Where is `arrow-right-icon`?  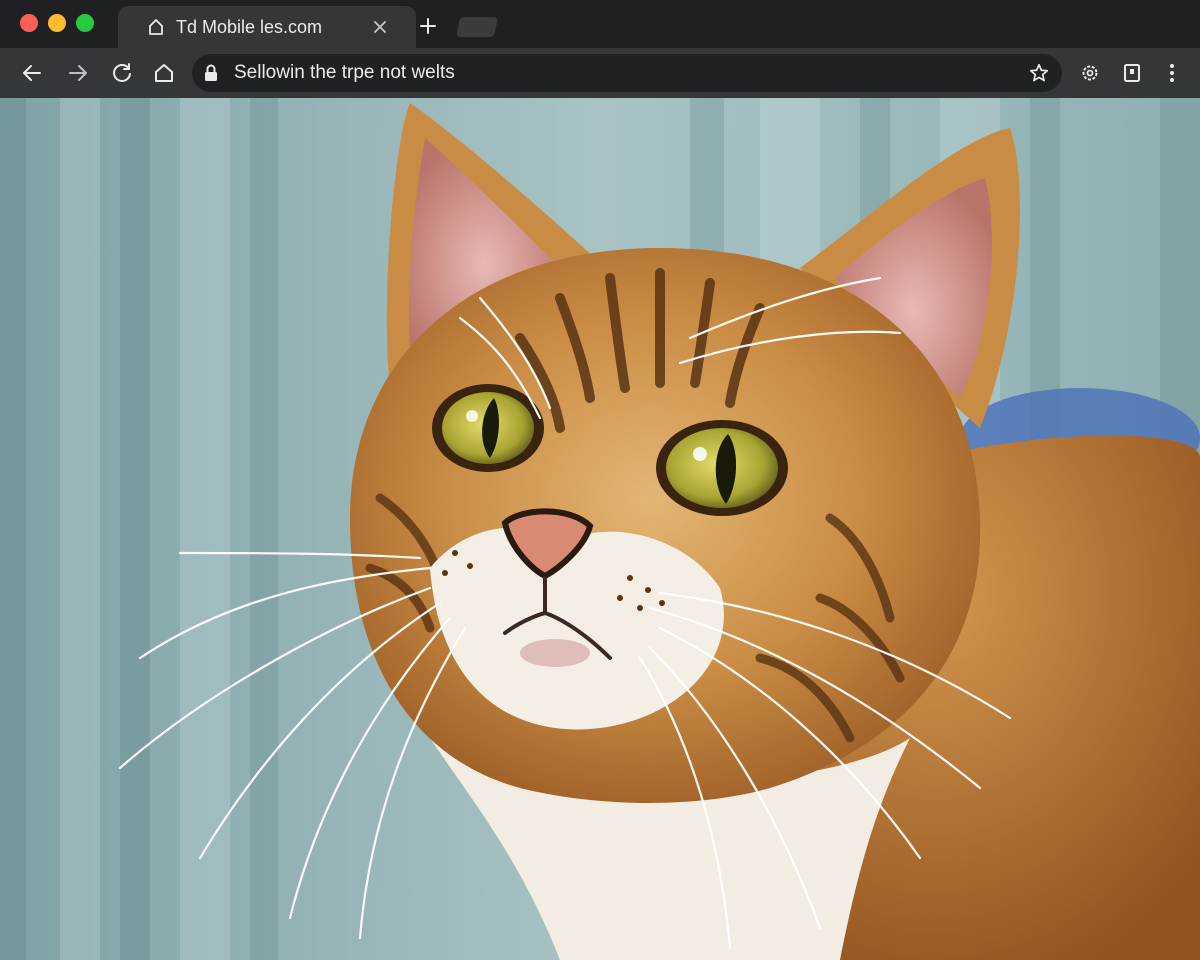
arrow-right-icon is located at coordinates (78, 73).